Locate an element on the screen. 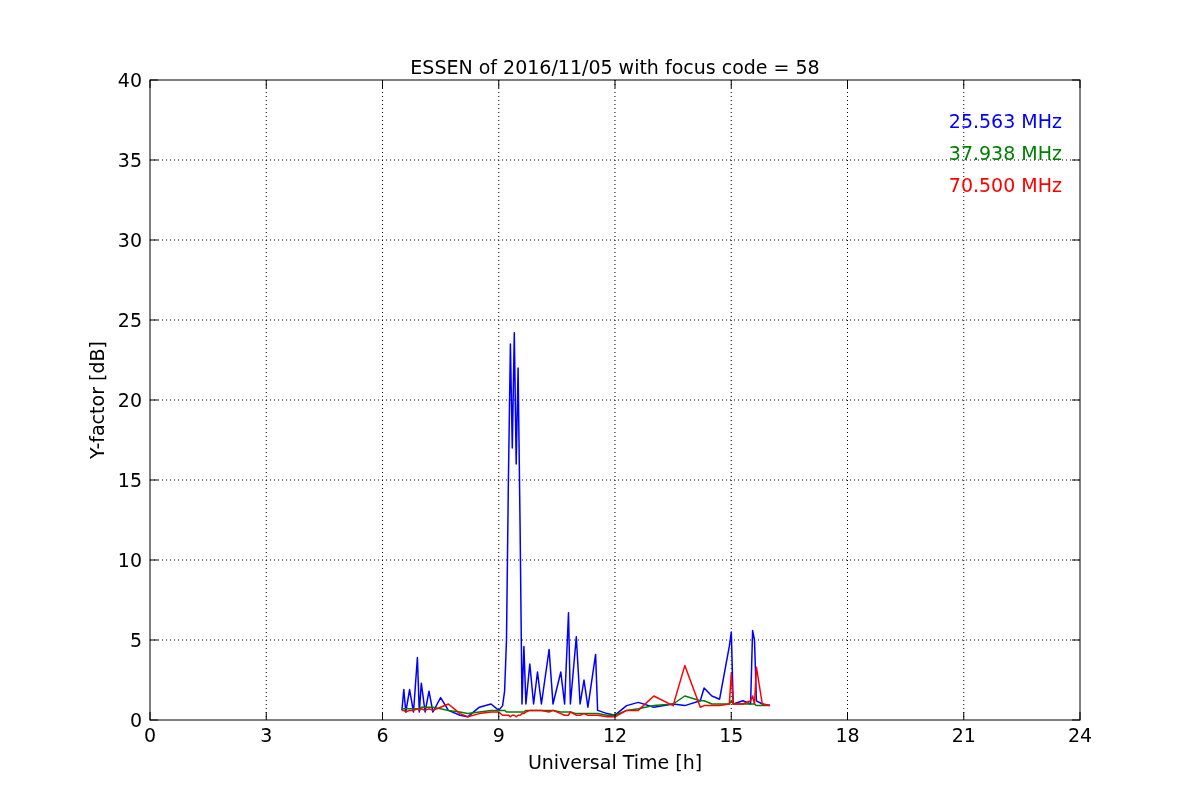 This screenshot has height=800, width=1200. x-tick-label: 9 is located at coordinates (498, 735).